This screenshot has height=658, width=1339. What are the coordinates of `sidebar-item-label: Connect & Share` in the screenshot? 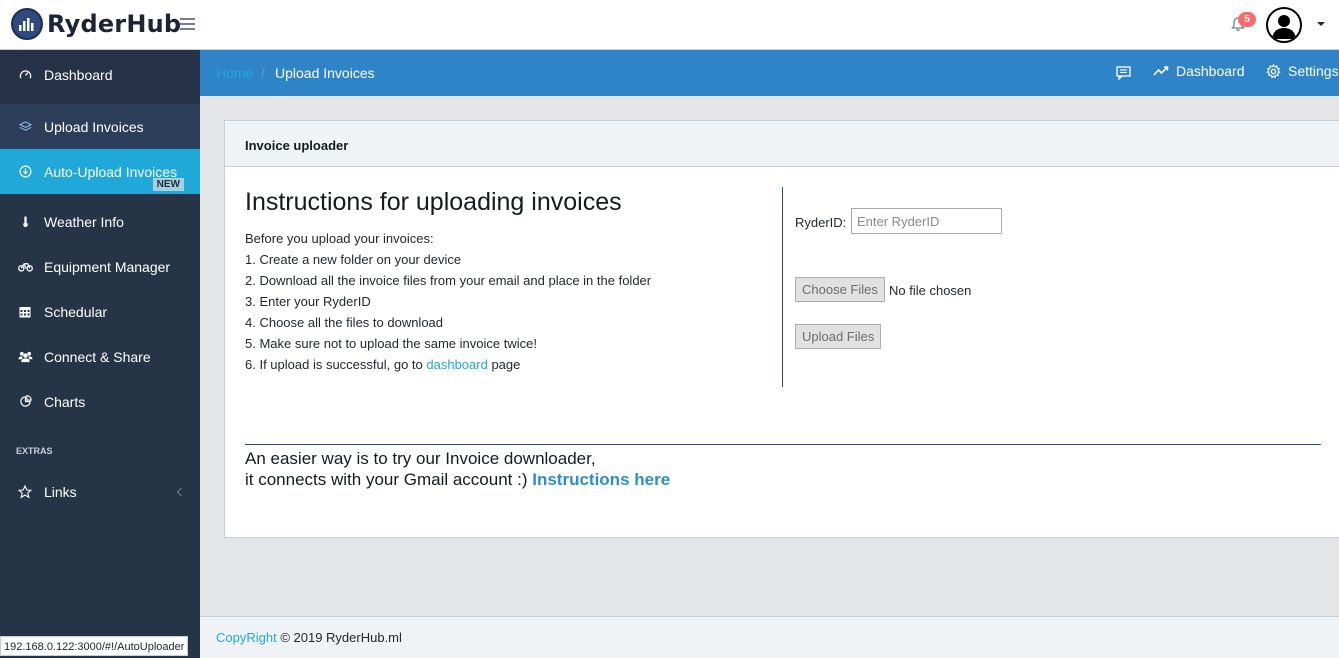 It's located at (97, 356).